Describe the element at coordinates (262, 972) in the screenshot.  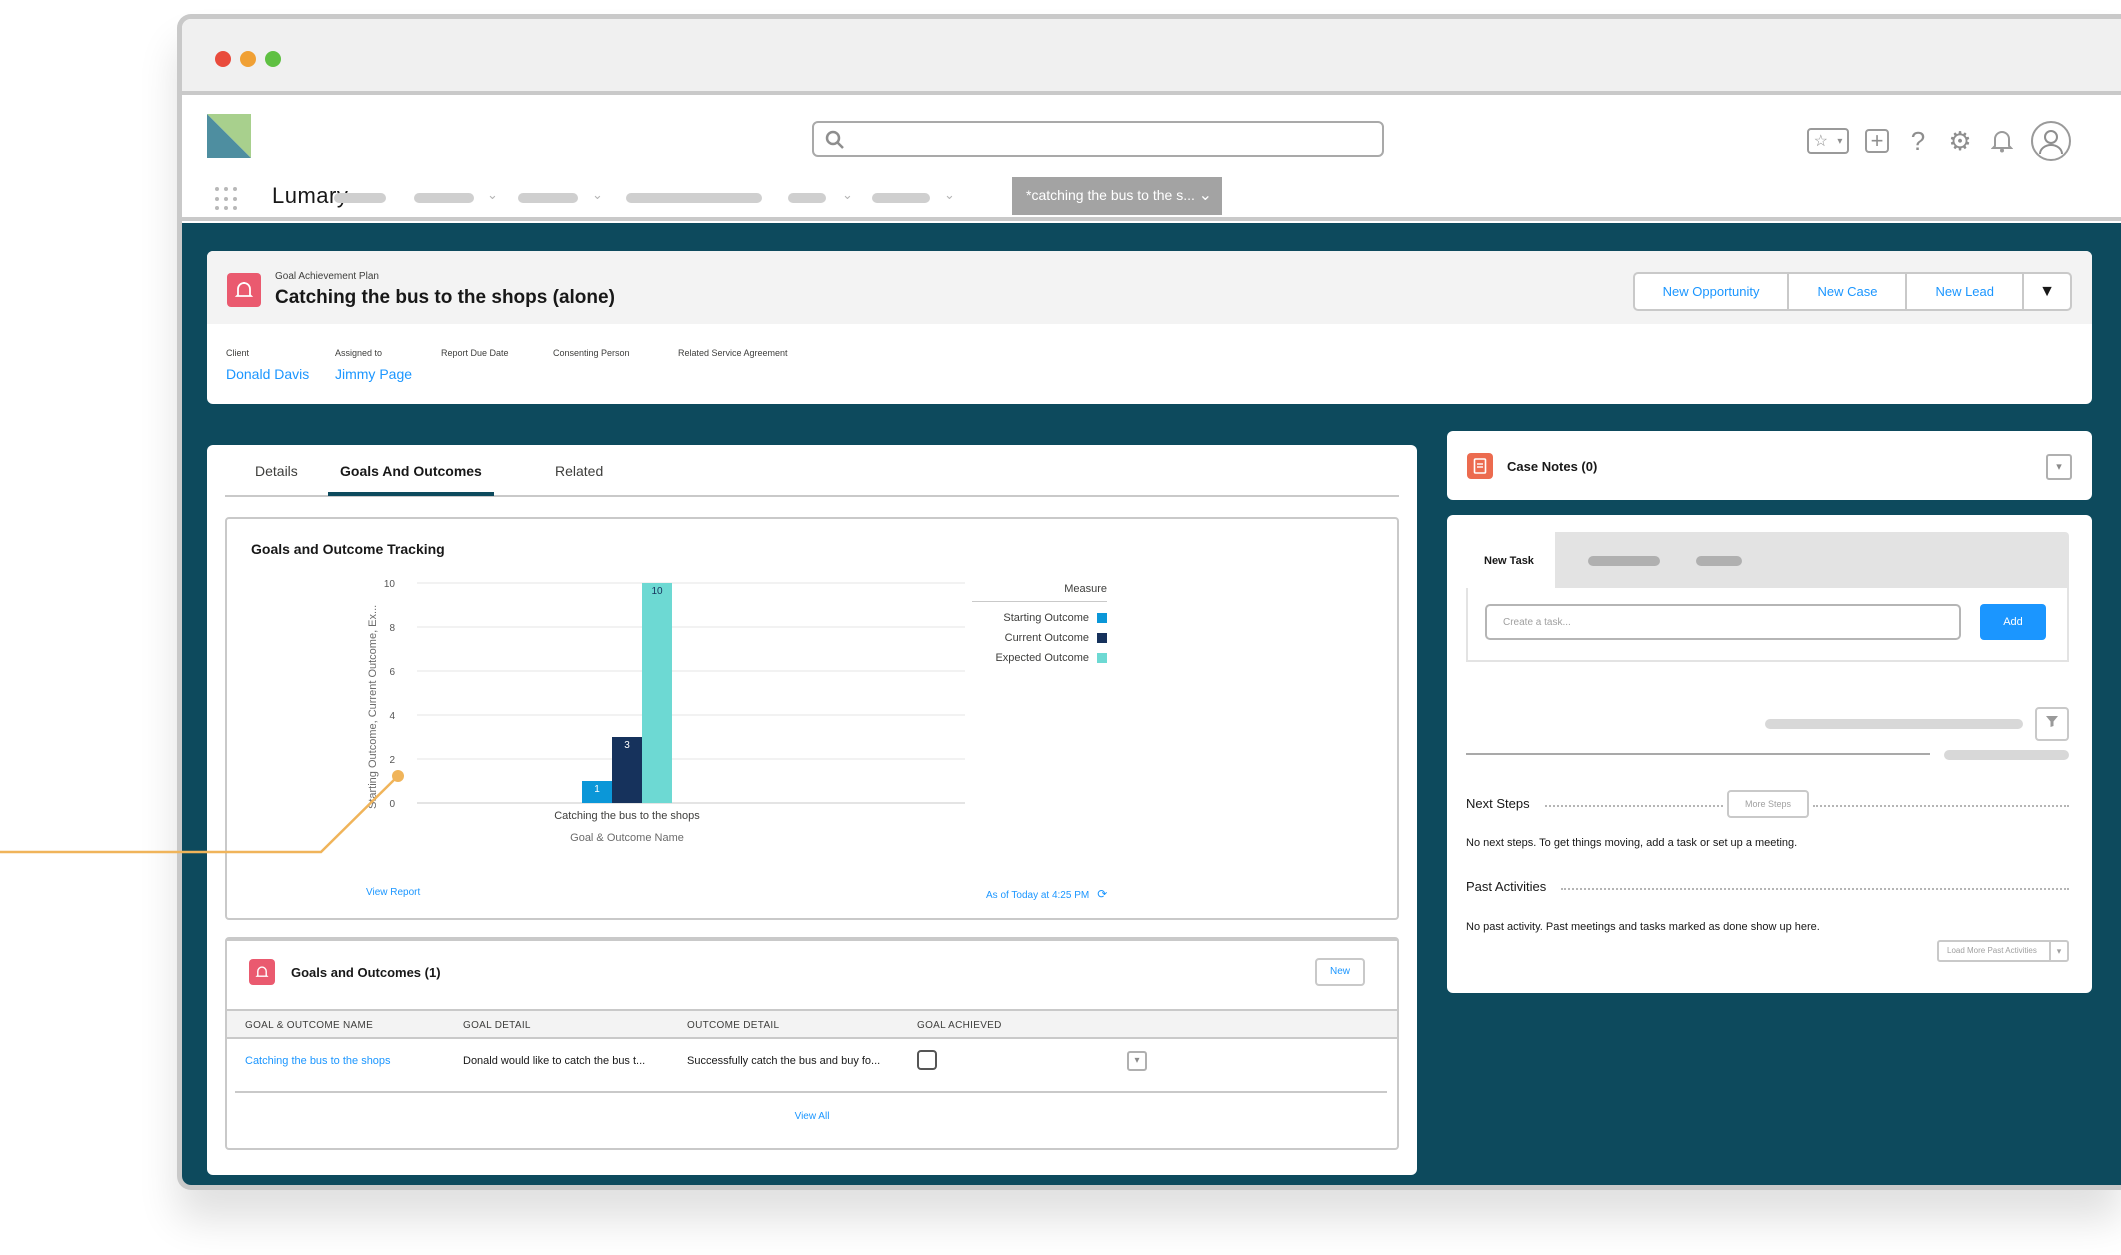
I see `goals-list-icon` at that location.